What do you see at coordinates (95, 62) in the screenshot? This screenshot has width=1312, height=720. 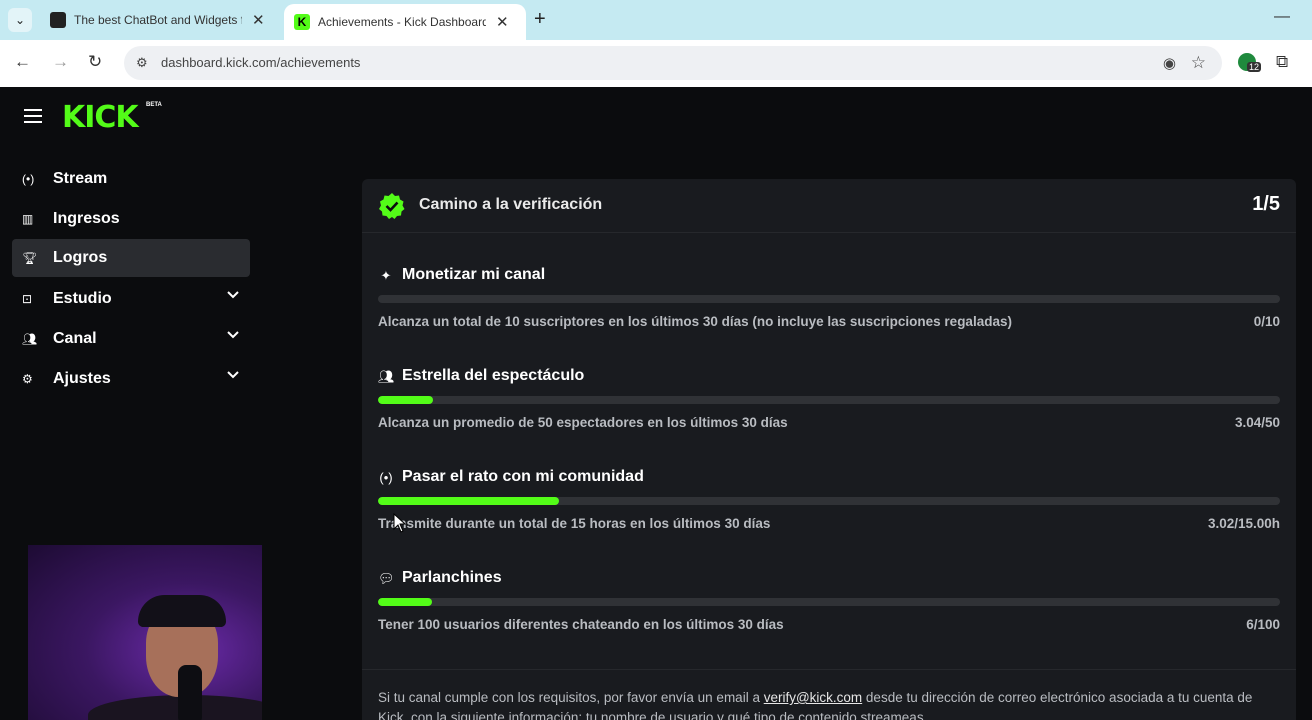 I see `reload-icon: ↻` at bounding box center [95, 62].